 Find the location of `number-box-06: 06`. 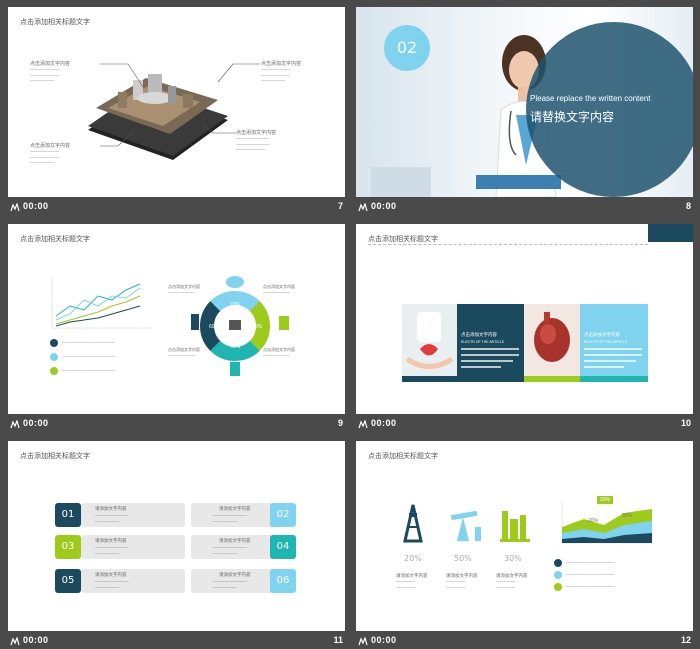

number-box-06: 06 is located at coordinates (283, 581).